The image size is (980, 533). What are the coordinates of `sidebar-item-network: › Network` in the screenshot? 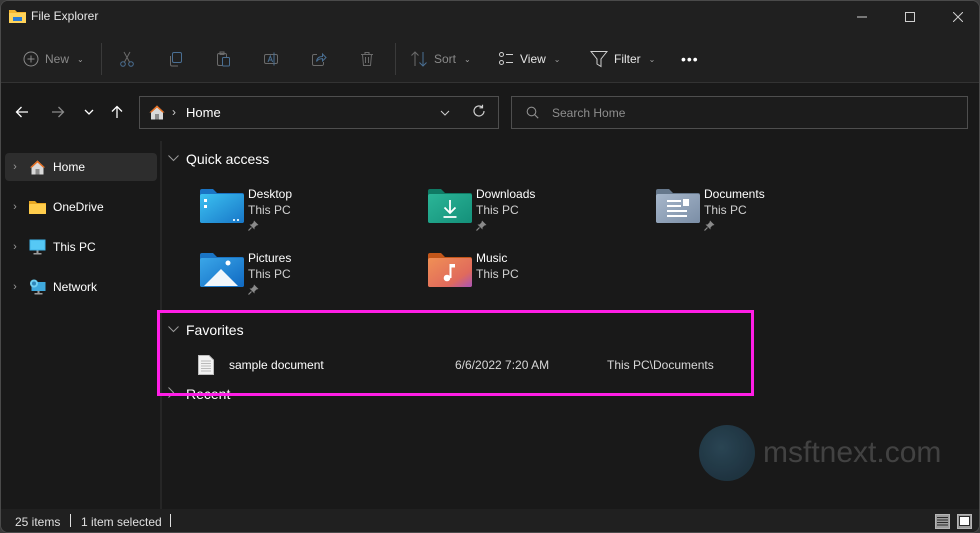 It's located at (81, 287).